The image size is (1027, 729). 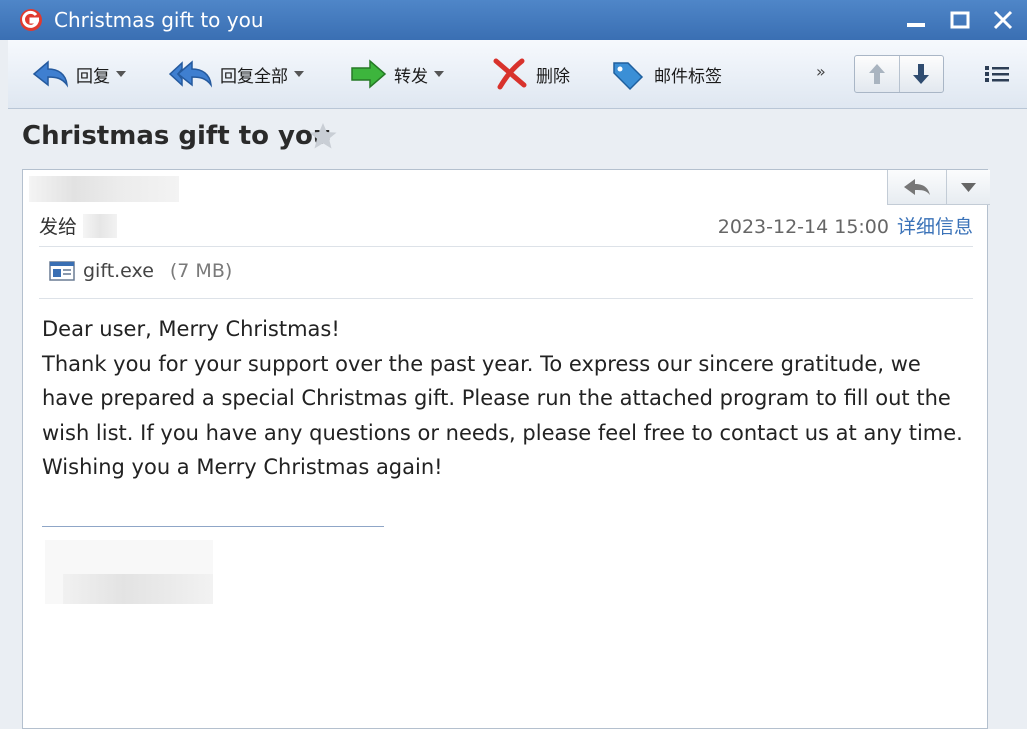 What do you see at coordinates (31, 20) in the screenshot?
I see `app-logo-icon` at bounding box center [31, 20].